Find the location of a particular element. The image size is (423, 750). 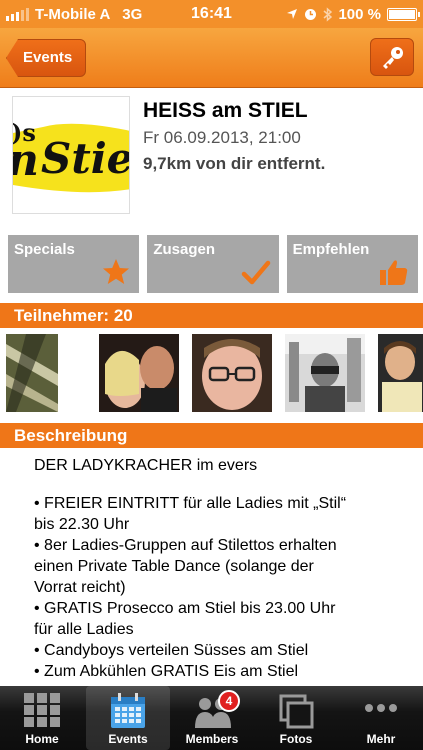

photos-icon is located at coordinates (296, 711).